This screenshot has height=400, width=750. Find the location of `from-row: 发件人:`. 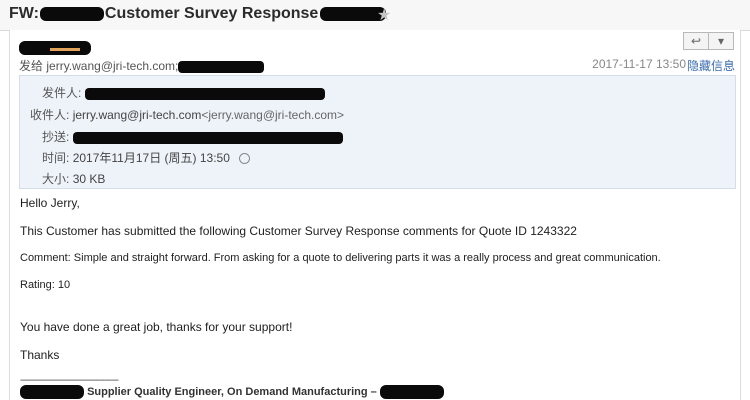

from-row: 发件人: is located at coordinates (183, 92).